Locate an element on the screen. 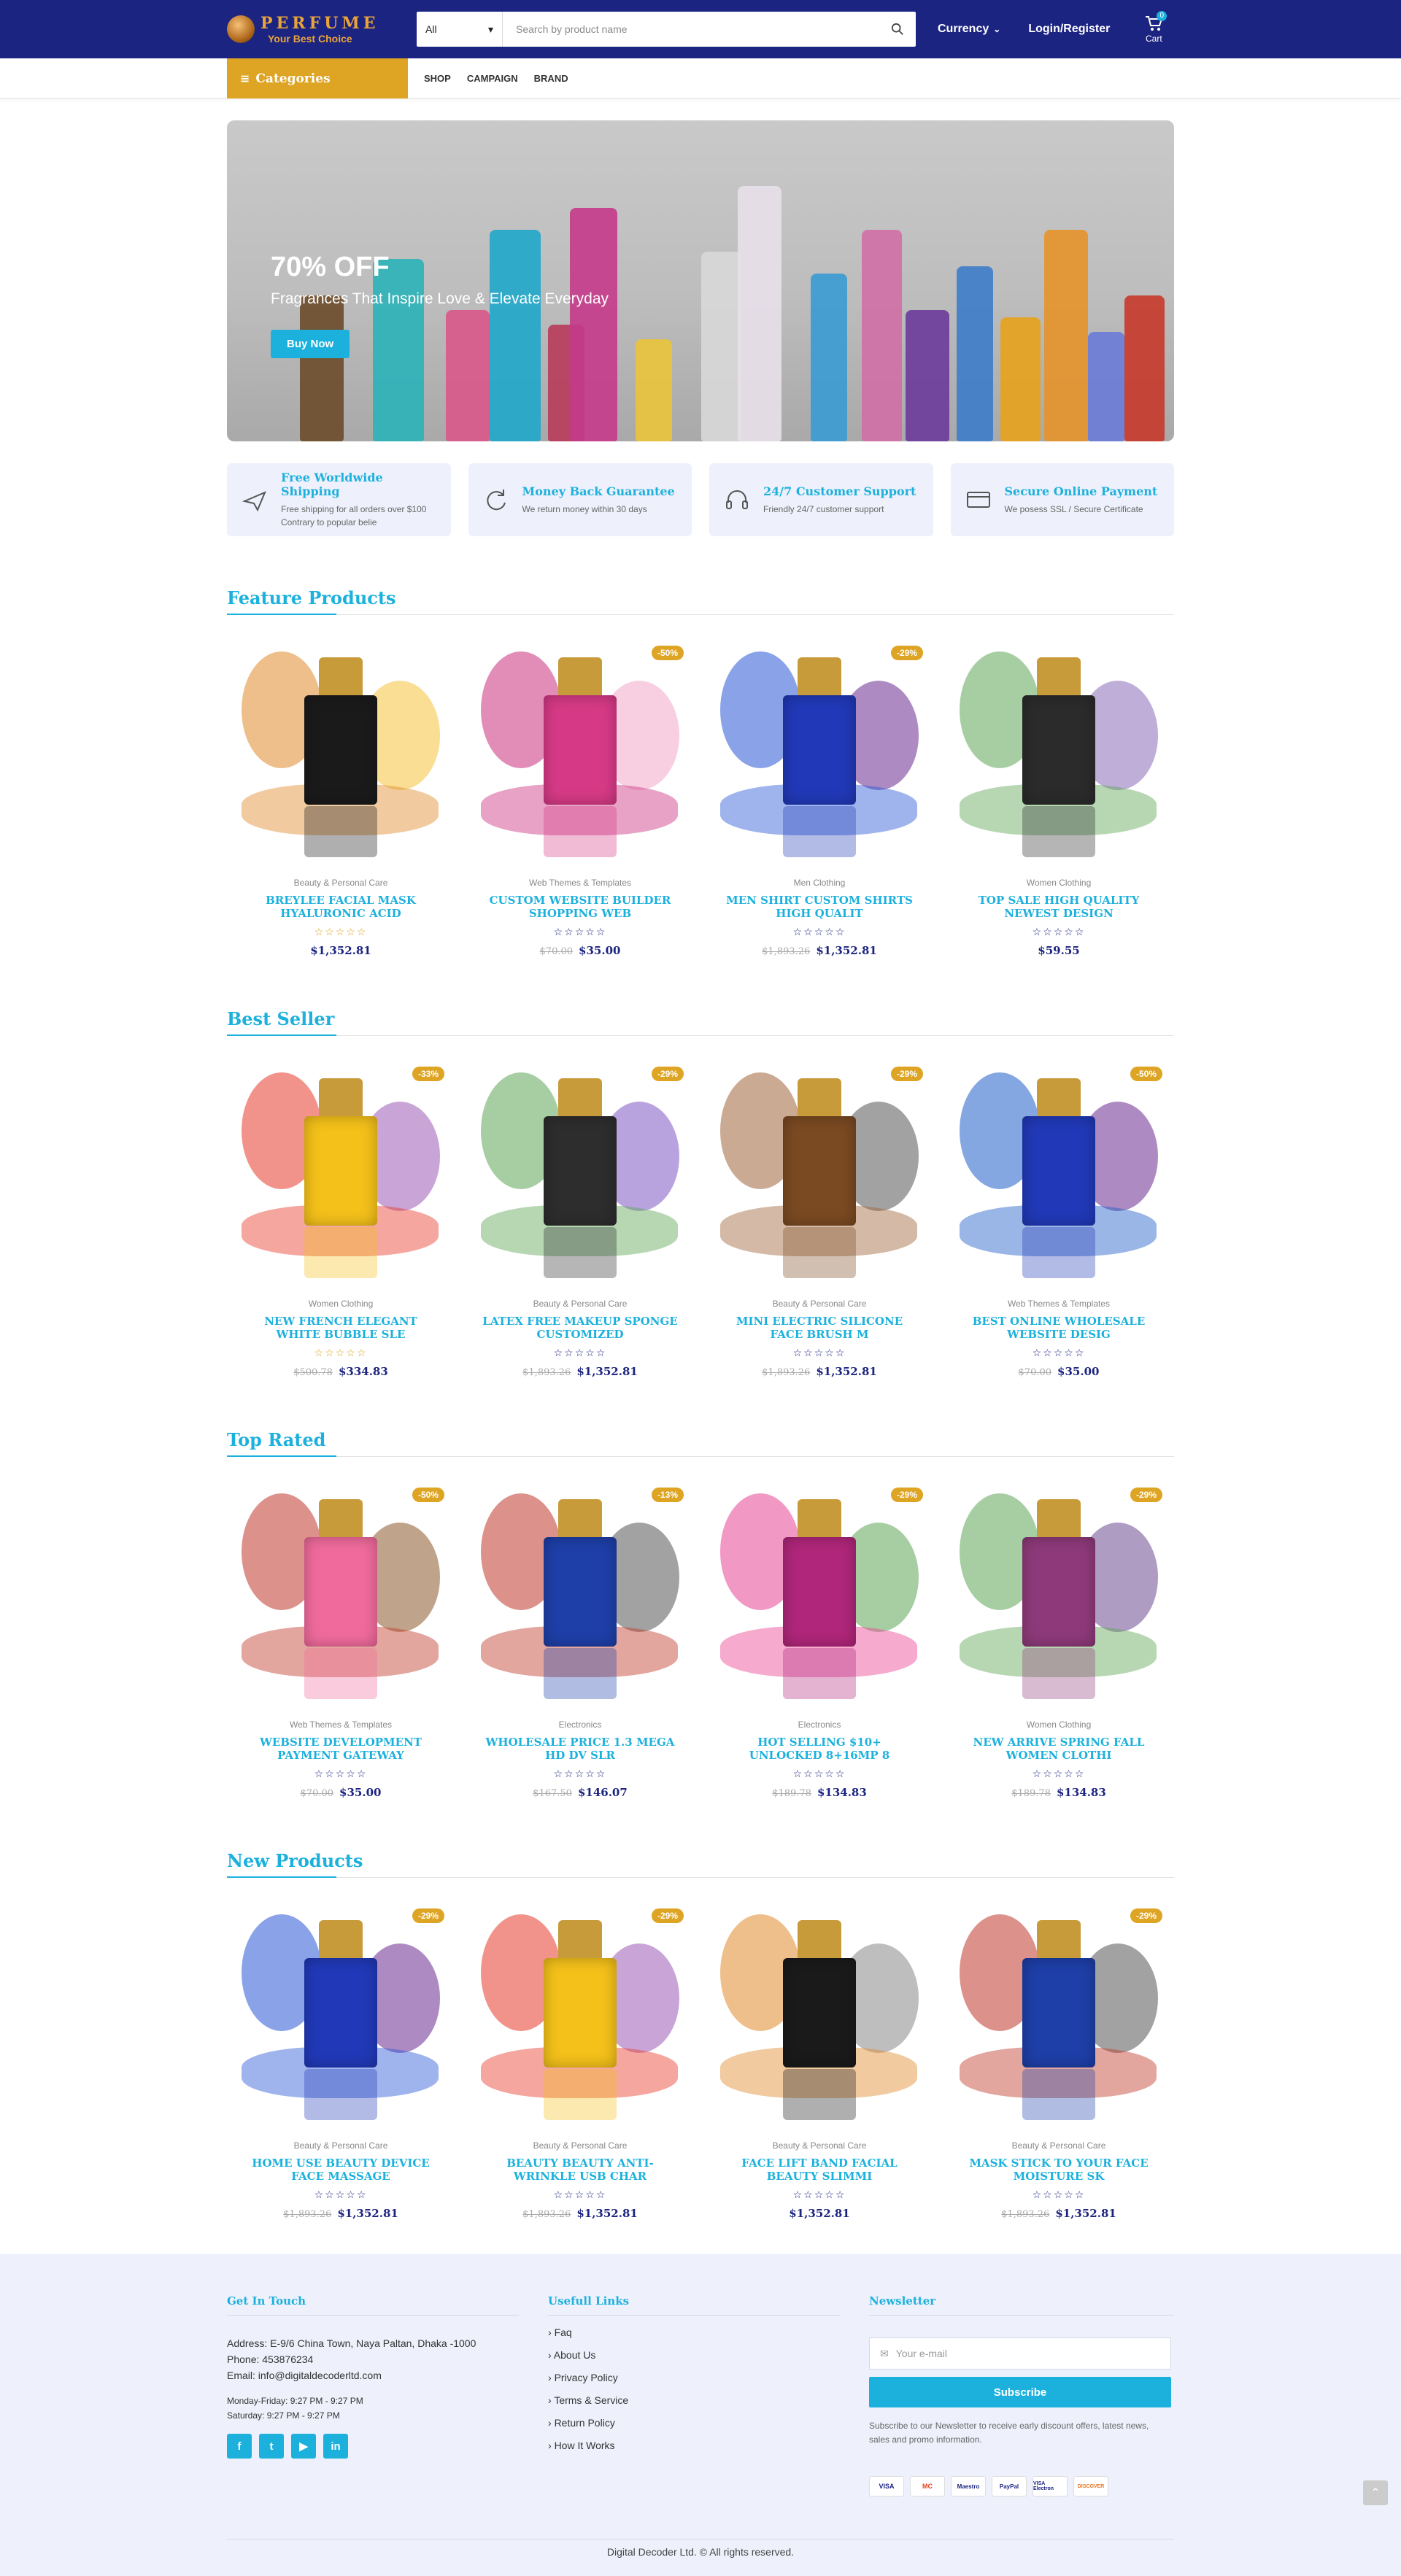 This screenshot has width=1401, height=2576. product-name: BEAUTY BEAUTY ANTI-WRINKLE USB CHAR is located at coordinates (580, 2170).